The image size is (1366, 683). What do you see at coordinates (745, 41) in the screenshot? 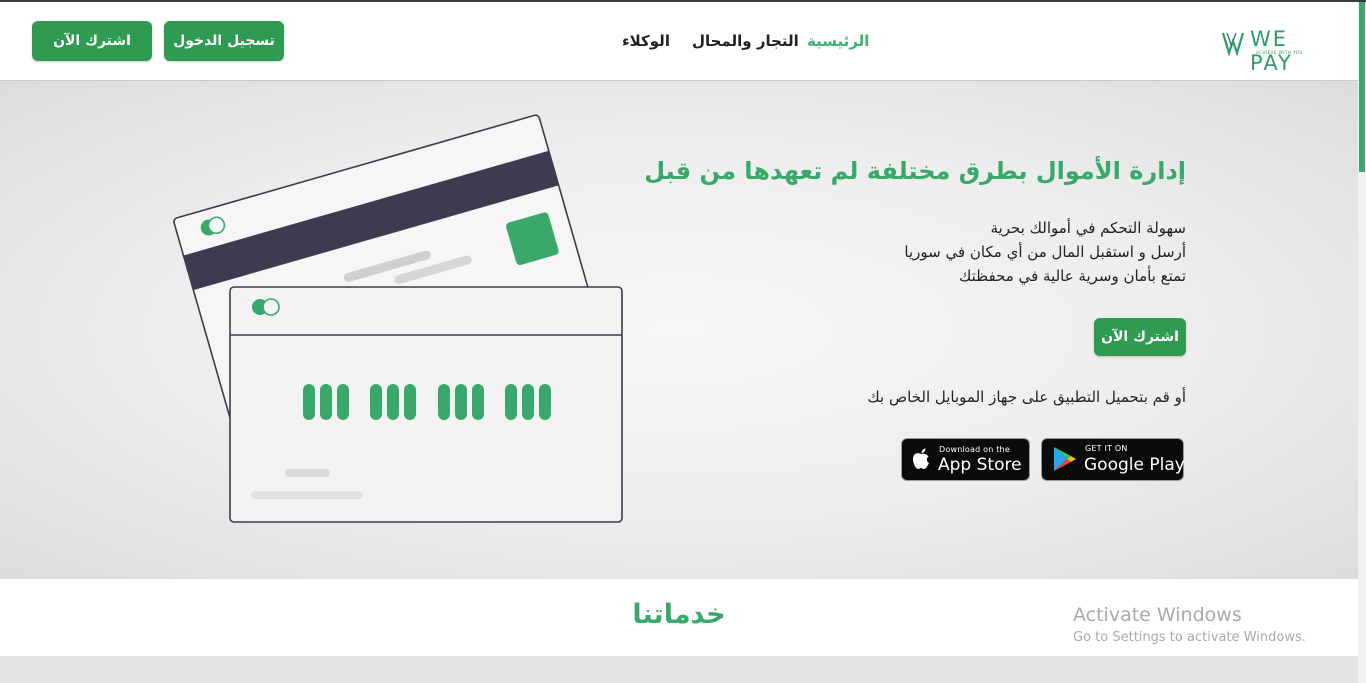
I see `nav-link-merchants: التجار والمحال` at bounding box center [745, 41].